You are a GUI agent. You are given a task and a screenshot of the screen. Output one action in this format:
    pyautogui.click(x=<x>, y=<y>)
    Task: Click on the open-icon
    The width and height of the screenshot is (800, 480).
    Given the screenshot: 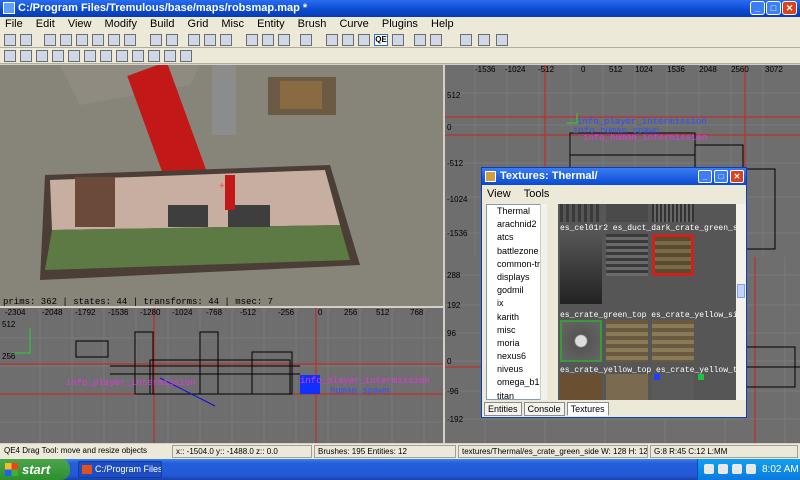 What is the action you would take?
    pyautogui.click(x=10, y=40)
    